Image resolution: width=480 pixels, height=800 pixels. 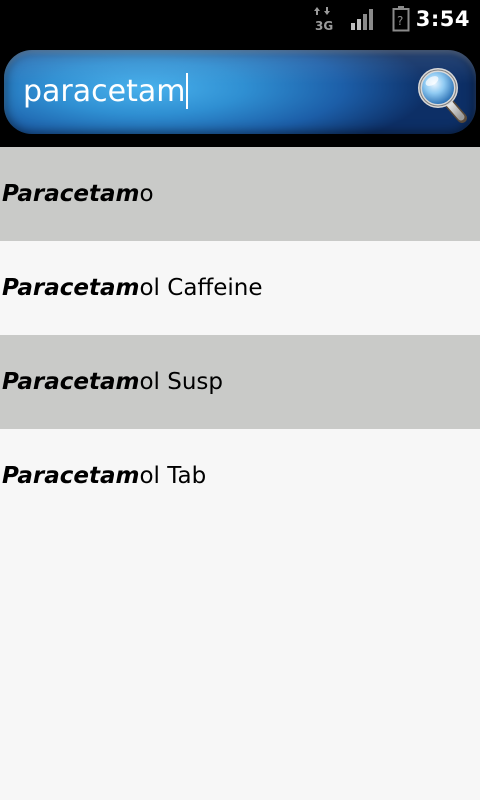 I want to click on search-button, so click(x=442, y=92).